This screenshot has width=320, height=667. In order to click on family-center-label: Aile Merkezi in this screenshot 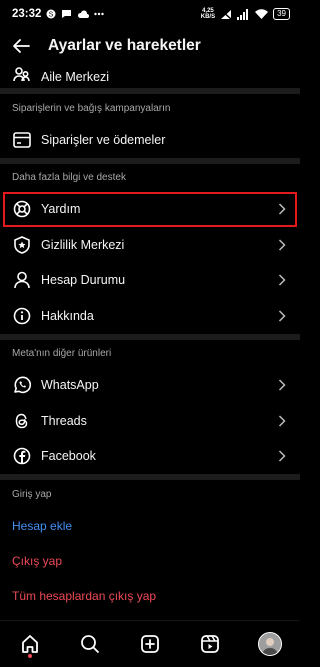, I will do `click(75, 77)`.